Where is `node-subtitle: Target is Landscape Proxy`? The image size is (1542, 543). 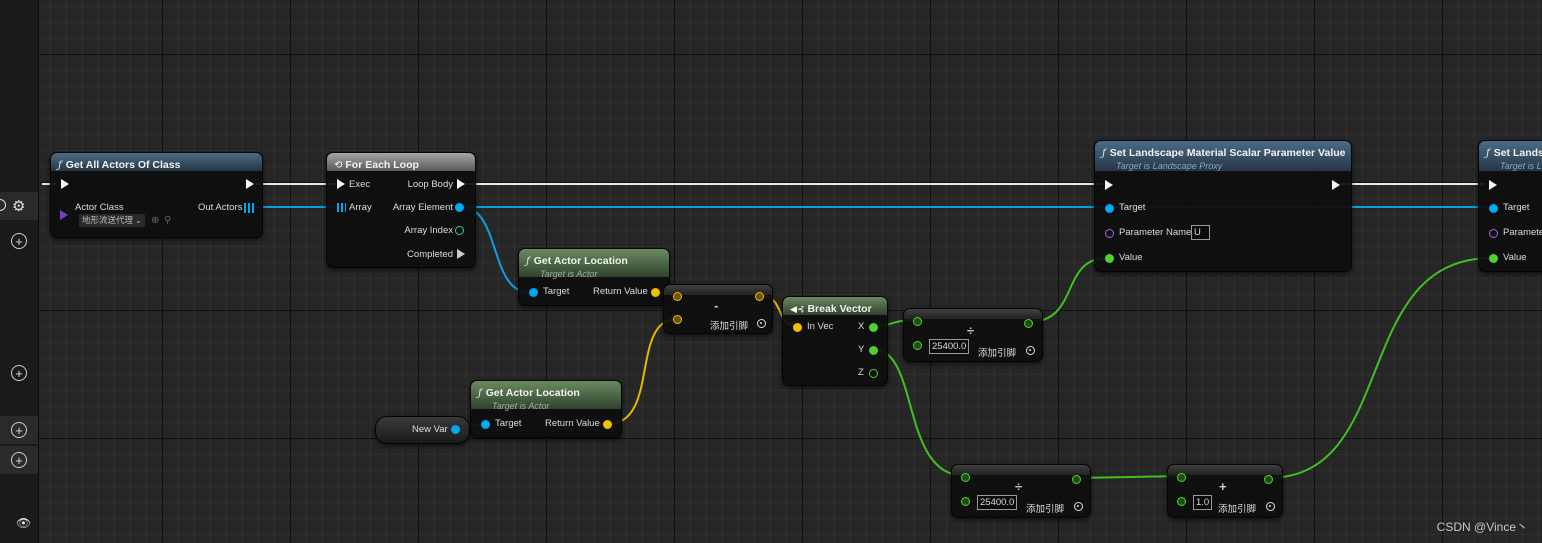
node-subtitle: Target is Landscape Proxy is located at coordinates (1169, 166).